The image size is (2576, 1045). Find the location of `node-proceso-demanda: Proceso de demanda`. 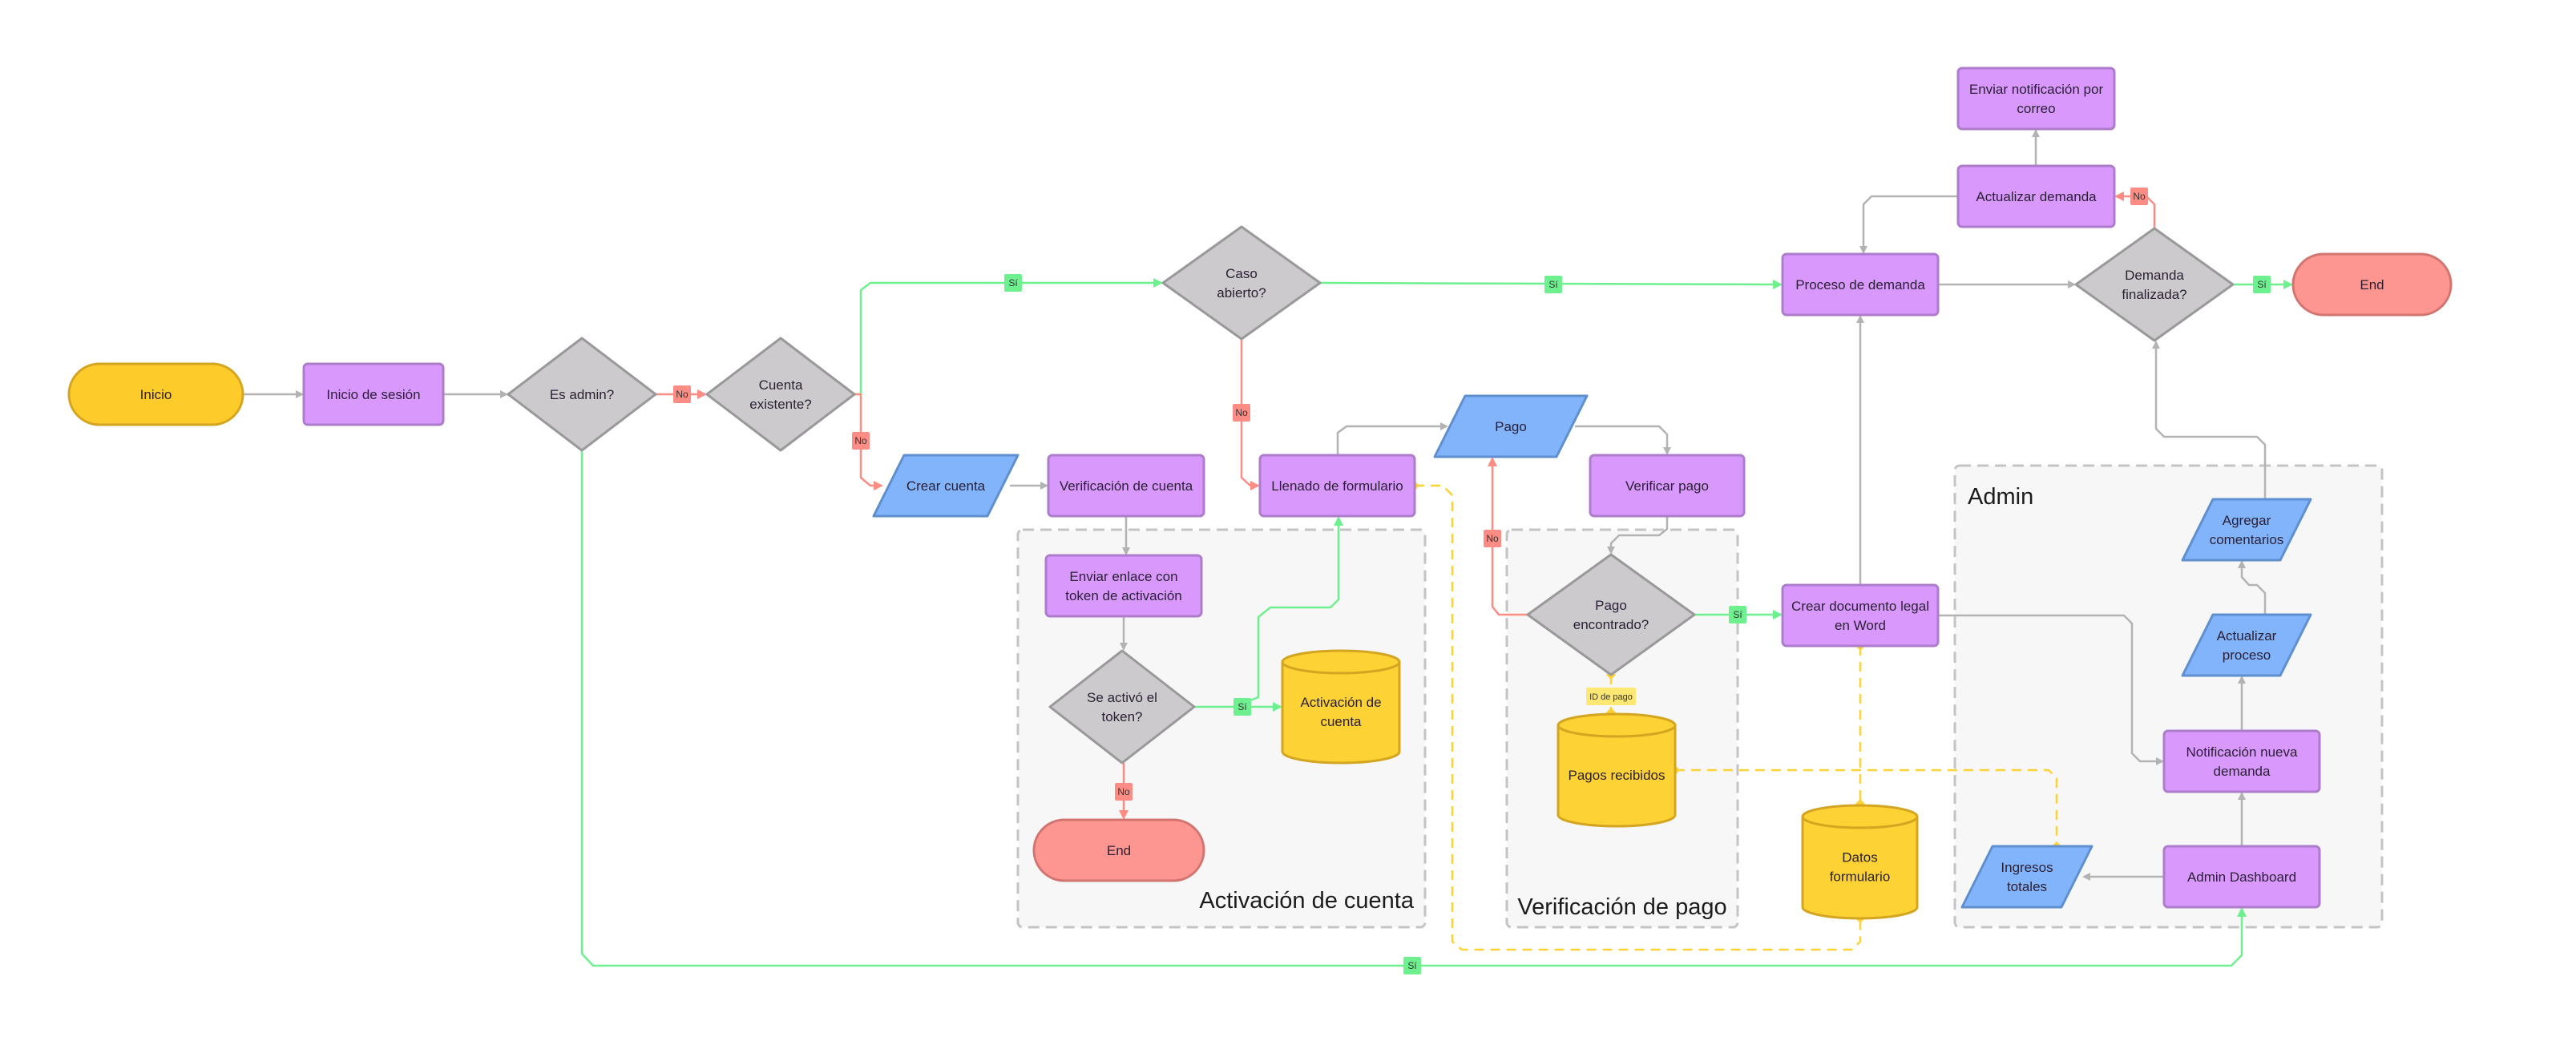

node-proceso-demanda: Proceso de demanda is located at coordinates (1861, 284).